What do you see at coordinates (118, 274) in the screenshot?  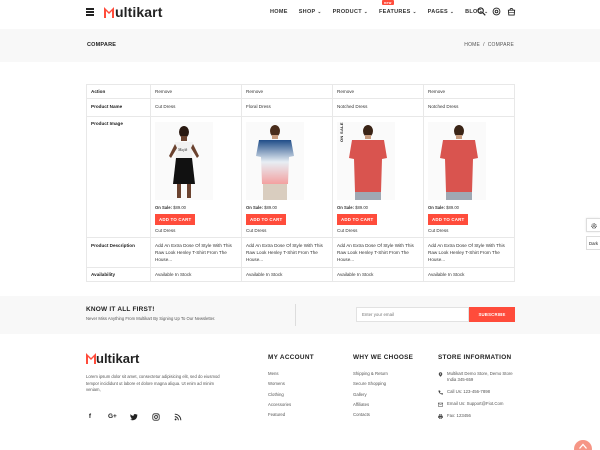 I see `row-label: Availability` at bounding box center [118, 274].